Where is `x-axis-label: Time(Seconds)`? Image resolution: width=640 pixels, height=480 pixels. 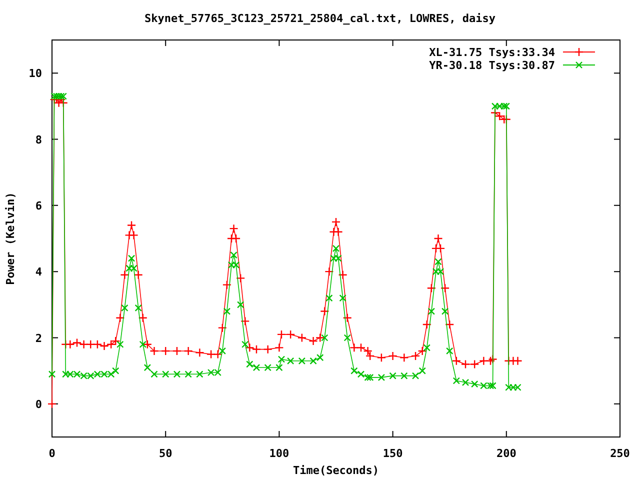
x-axis-label: Time(Seconds) is located at coordinates (336, 470).